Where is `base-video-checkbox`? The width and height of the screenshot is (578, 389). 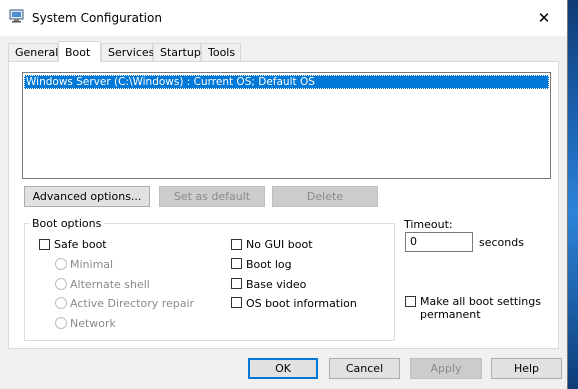 base-video-checkbox is located at coordinates (236, 283).